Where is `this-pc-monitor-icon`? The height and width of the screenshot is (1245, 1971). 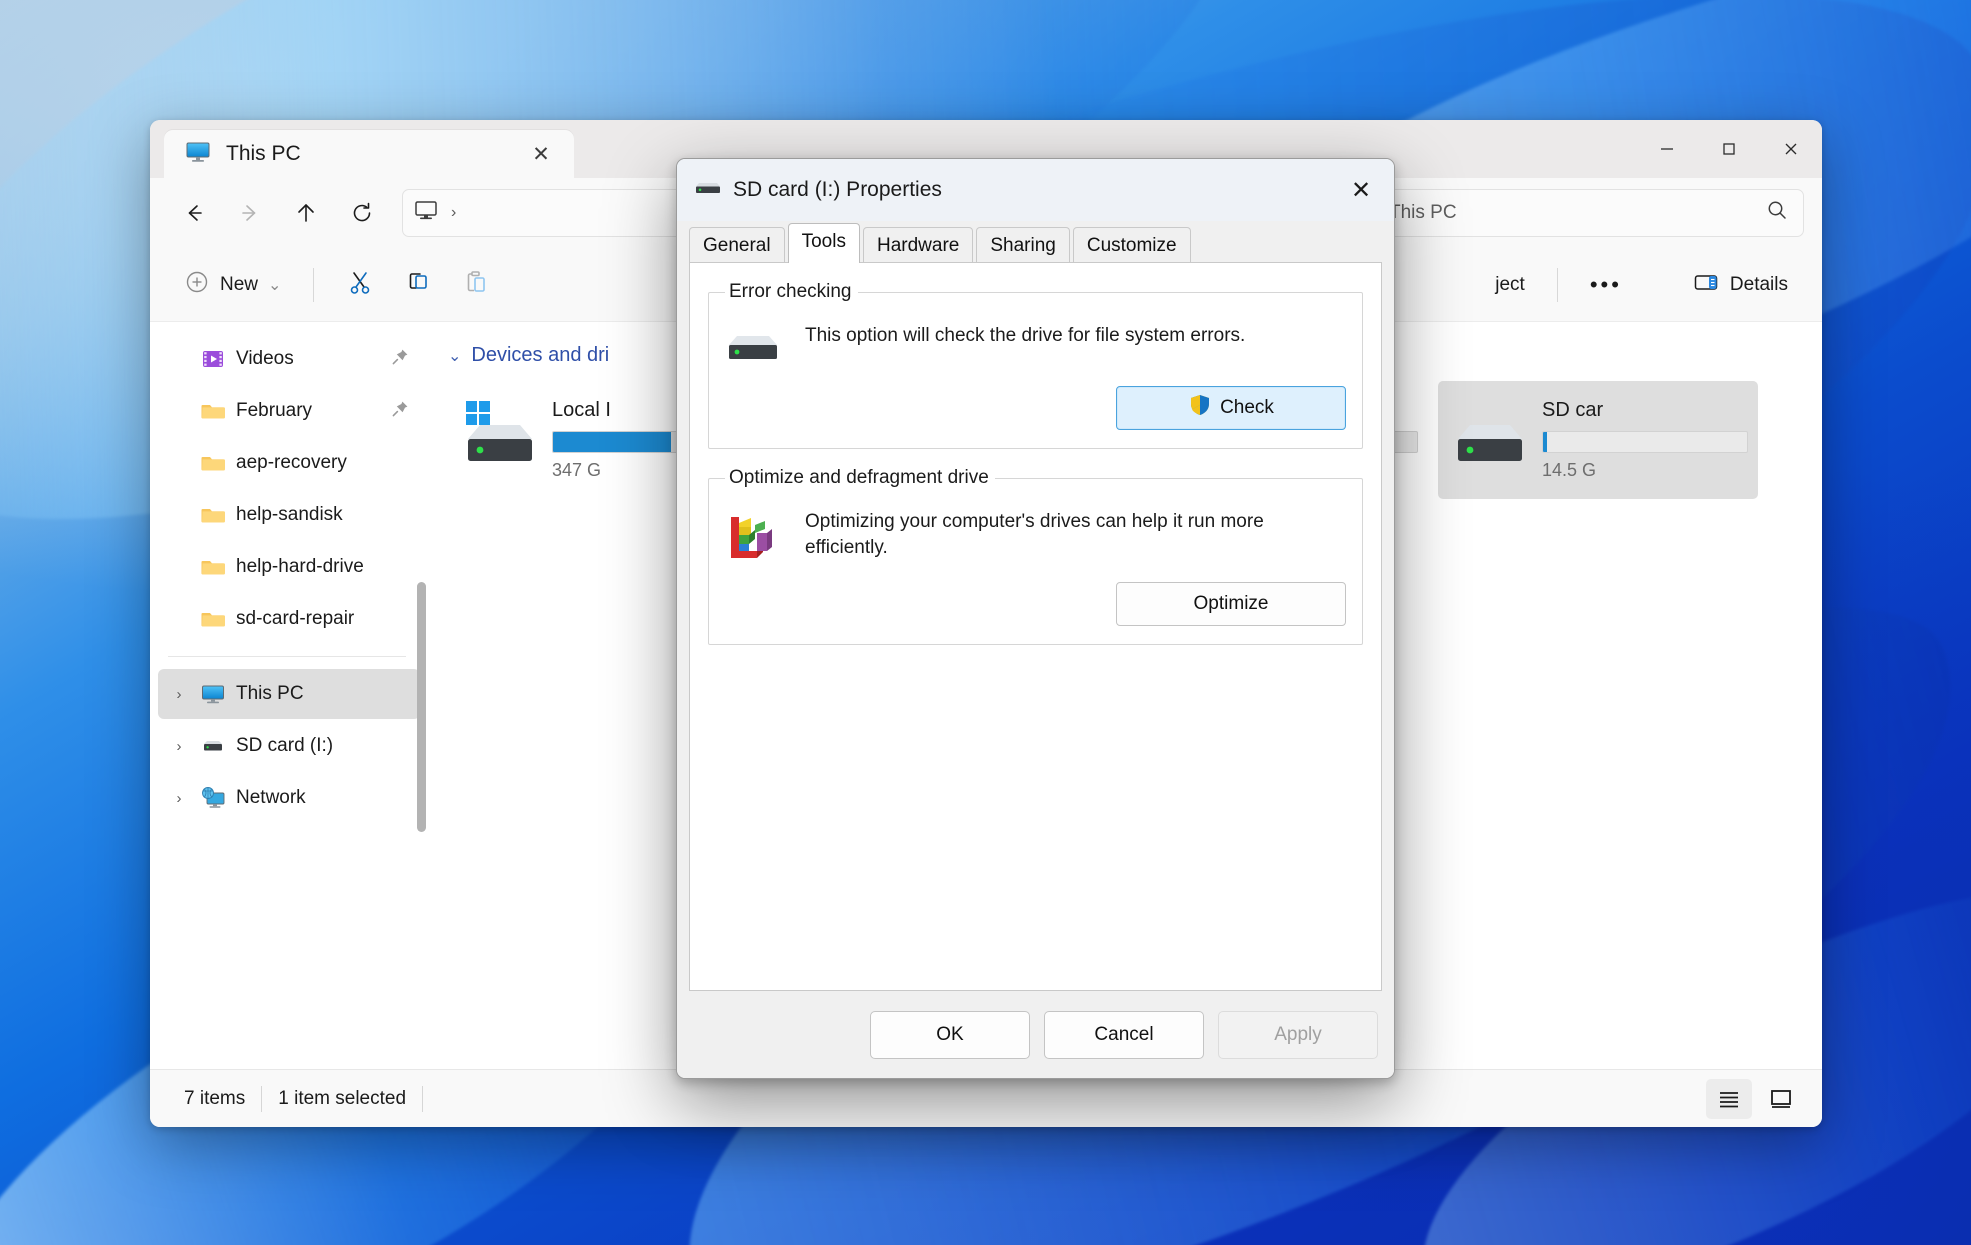
this-pc-monitor-icon is located at coordinates (213, 694).